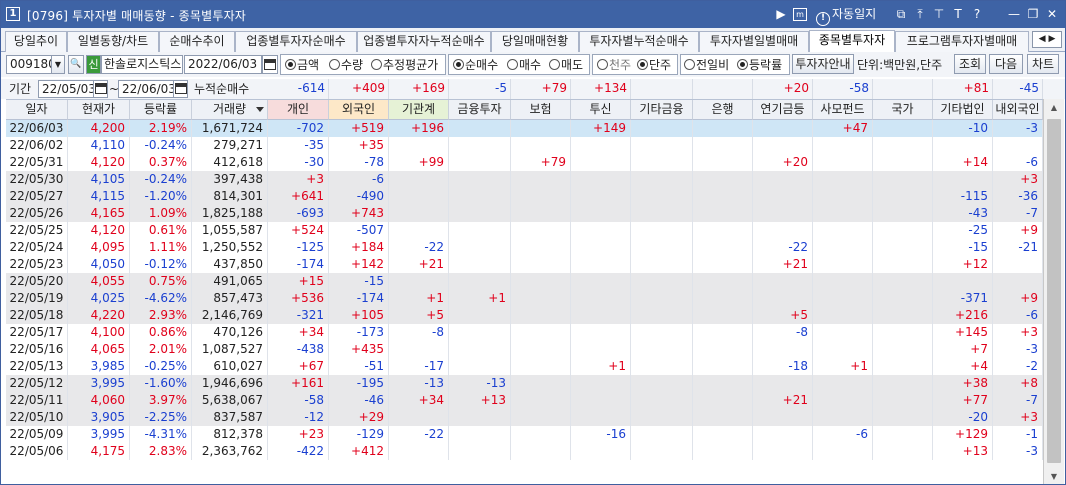 This screenshot has width=1066, height=485. Describe the element at coordinates (566, 65) in the screenshot. I see `radio-sell: 매도` at that location.